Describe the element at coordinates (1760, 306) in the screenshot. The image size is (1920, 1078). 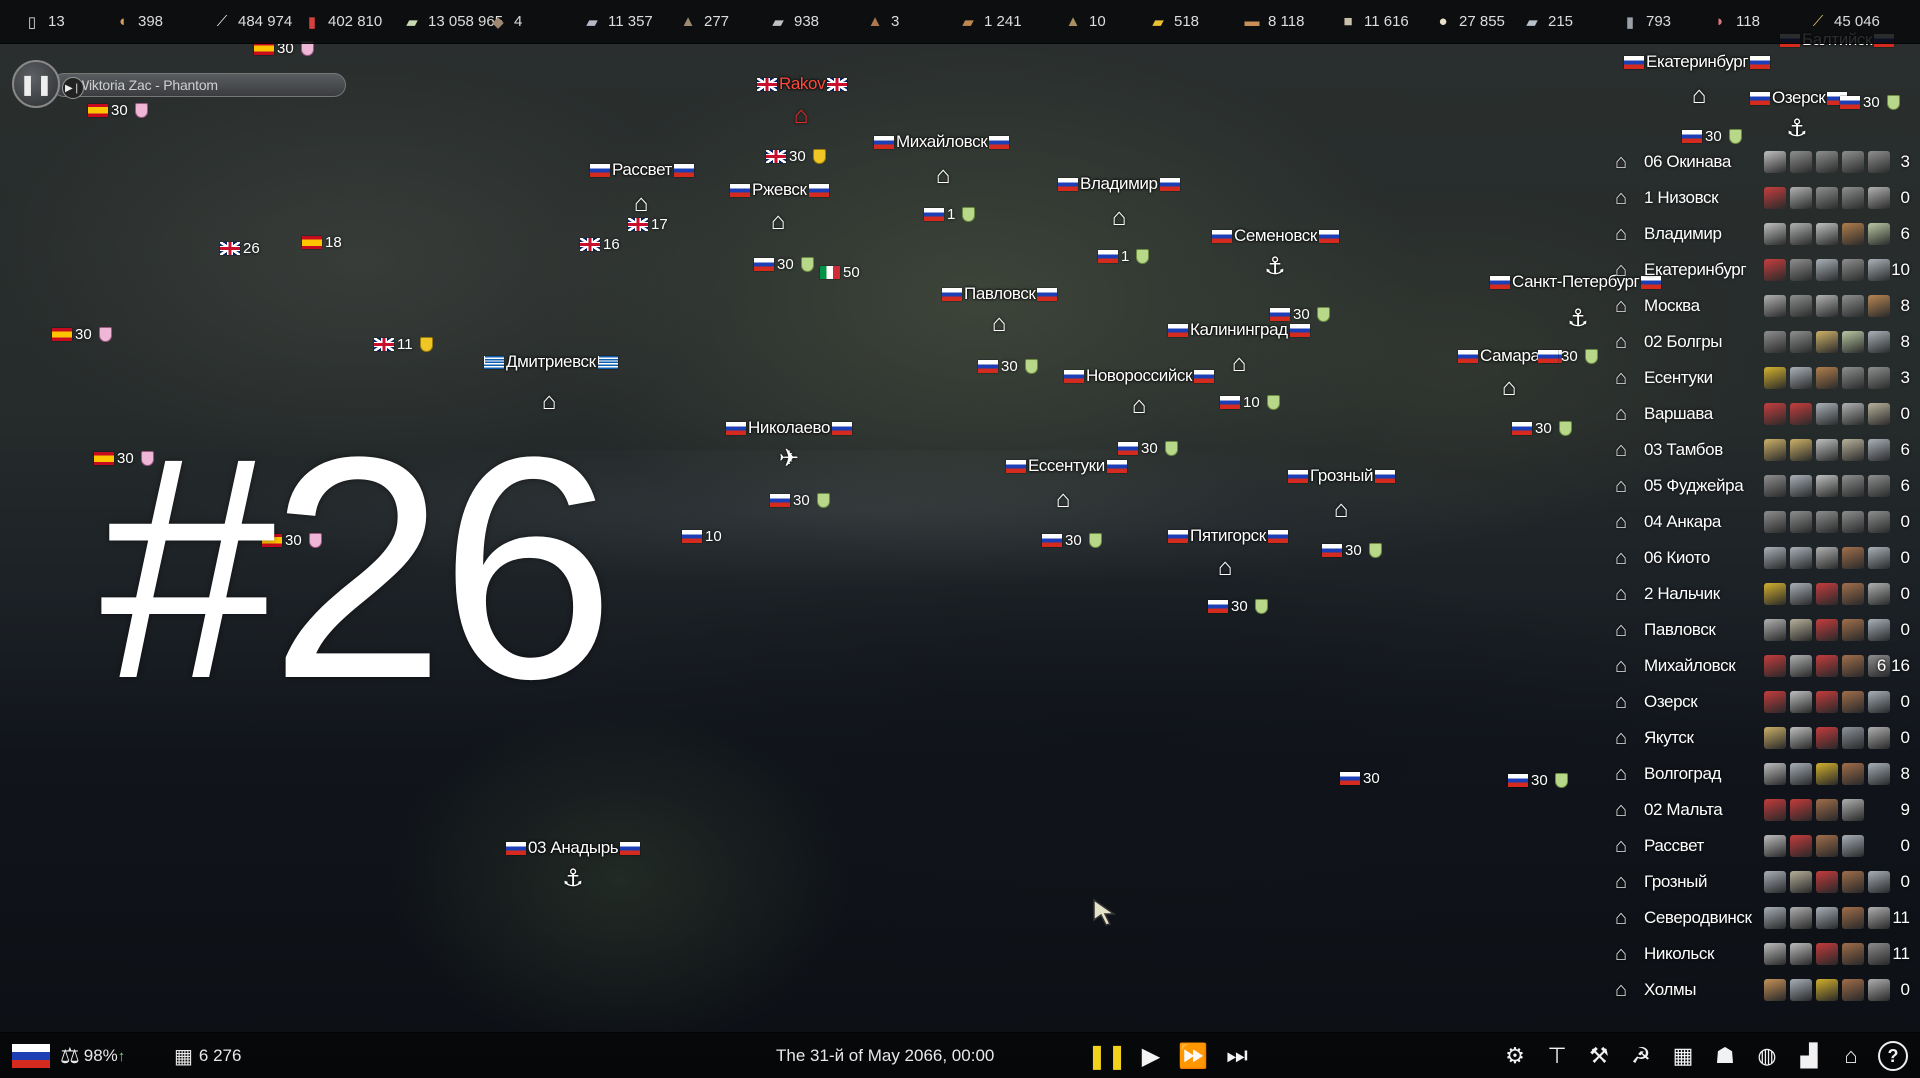
I see `city-list-row: ⌂ Москва 8` at that location.